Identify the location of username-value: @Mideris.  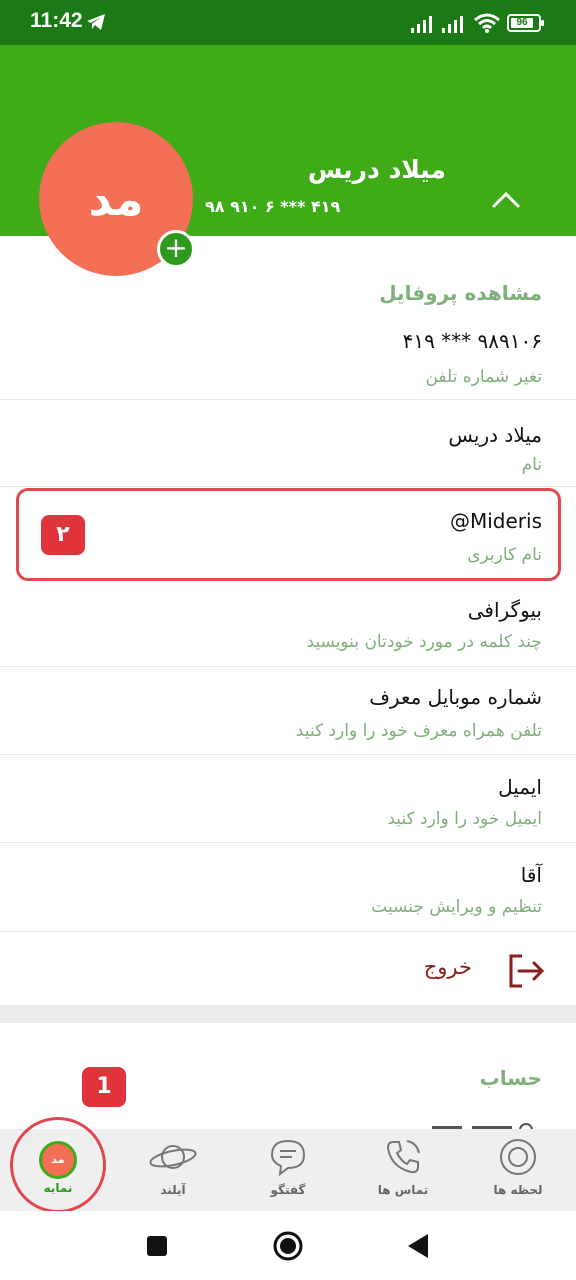
(496, 521).